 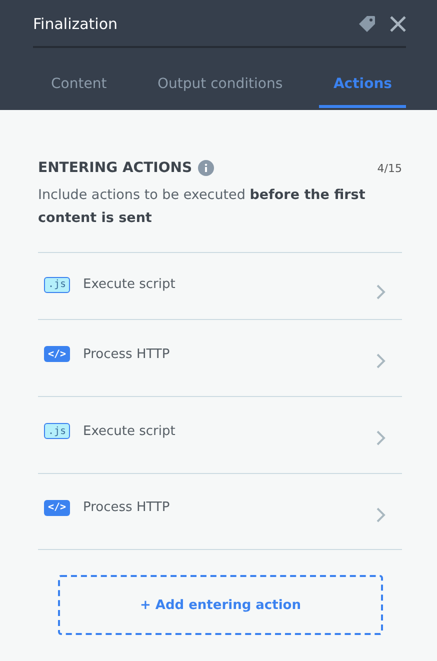 I want to click on tab: Output conditions, so click(x=220, y=78).